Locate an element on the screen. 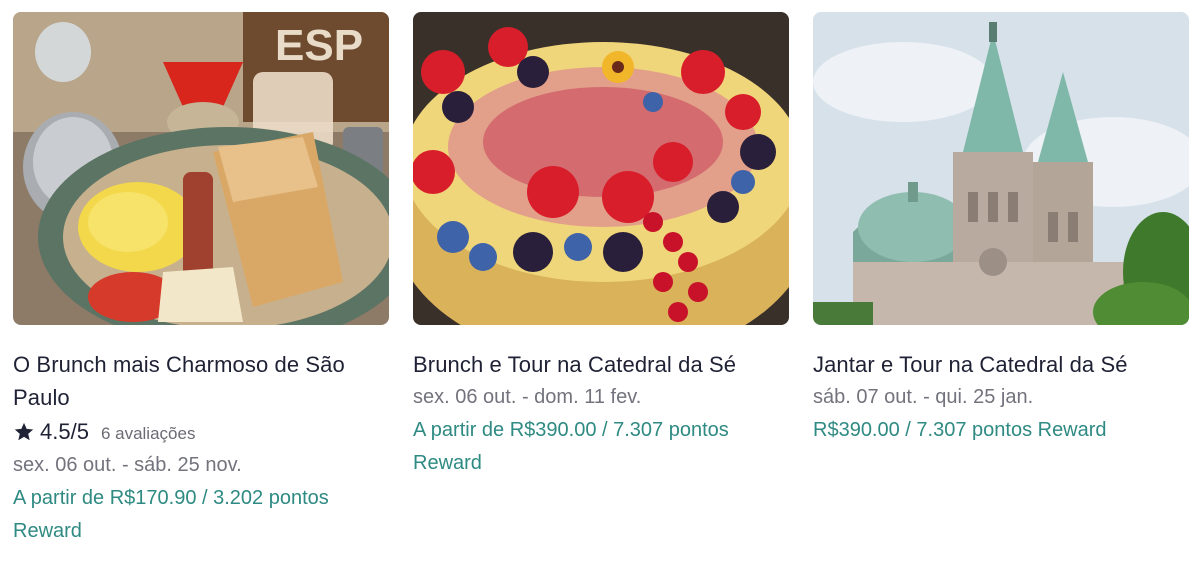  price: R$390.00 / 7.307 pontos Reward is located at coordinates (960, 430).